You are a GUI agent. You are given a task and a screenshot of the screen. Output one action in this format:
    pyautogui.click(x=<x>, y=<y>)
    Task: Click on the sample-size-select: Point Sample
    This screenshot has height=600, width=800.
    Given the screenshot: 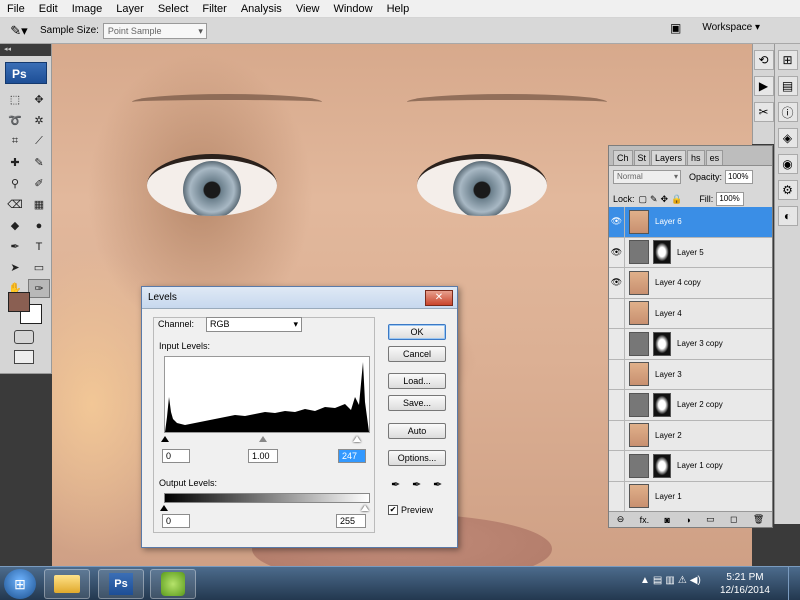 What is the action you would take?
    pyautogui.click(x=154, y=30)
    